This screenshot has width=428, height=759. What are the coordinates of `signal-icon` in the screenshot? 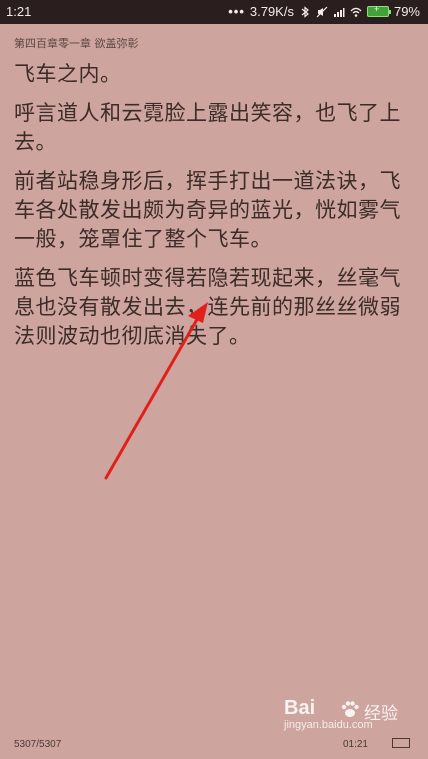 It's located at (339, 12).